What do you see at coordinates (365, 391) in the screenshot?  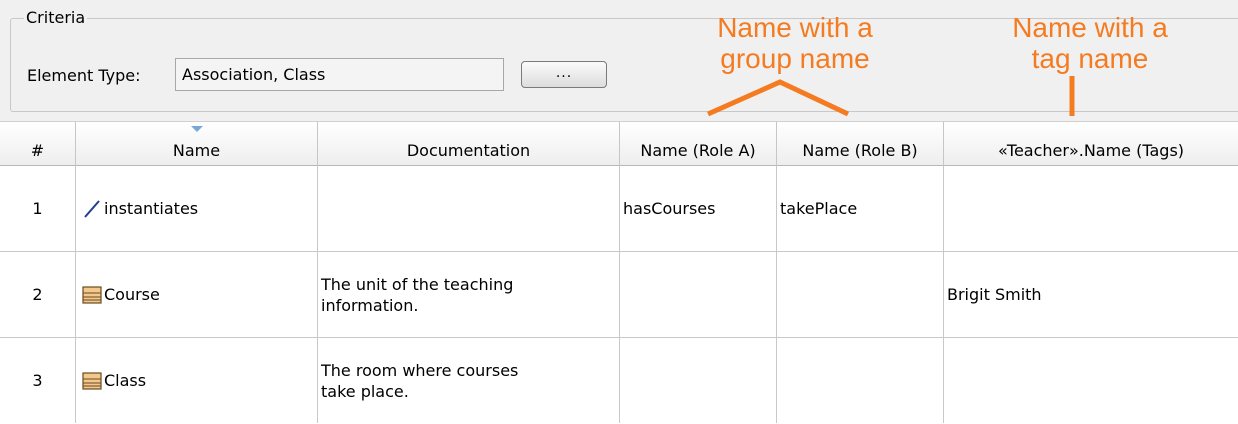 I see `doc-line: take place.` at bounding box center [365, 391].